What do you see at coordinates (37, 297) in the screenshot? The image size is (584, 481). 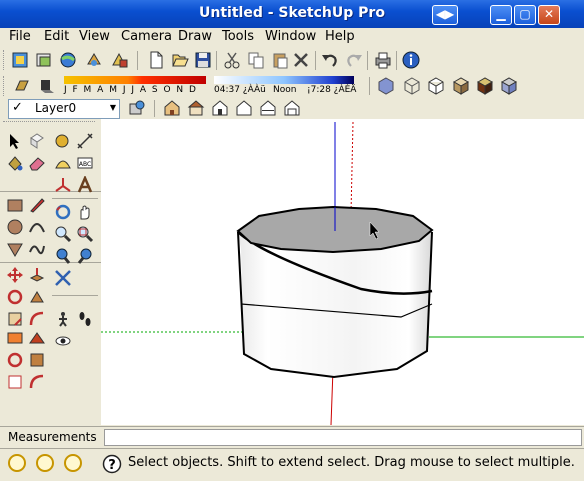 I see `follow-me-icon` at bounding box center [37, 297].